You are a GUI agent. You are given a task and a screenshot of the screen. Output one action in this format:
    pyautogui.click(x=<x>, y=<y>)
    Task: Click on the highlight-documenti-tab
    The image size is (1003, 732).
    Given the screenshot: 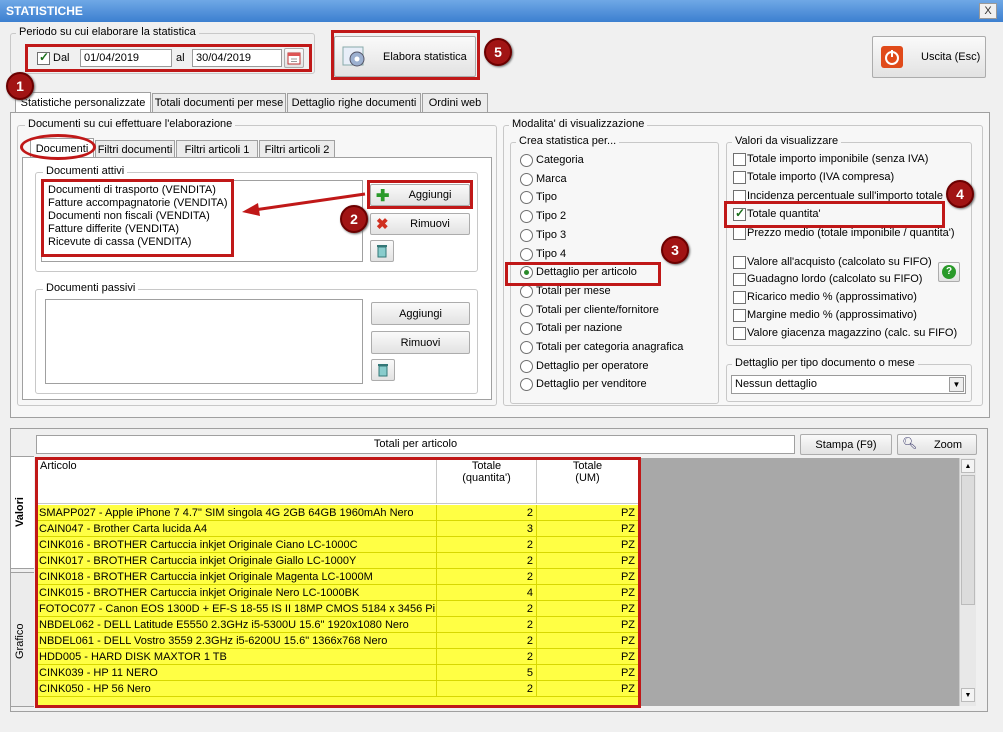 What is the action you would take?
    pyautogui.click(x=58, y=147)
    